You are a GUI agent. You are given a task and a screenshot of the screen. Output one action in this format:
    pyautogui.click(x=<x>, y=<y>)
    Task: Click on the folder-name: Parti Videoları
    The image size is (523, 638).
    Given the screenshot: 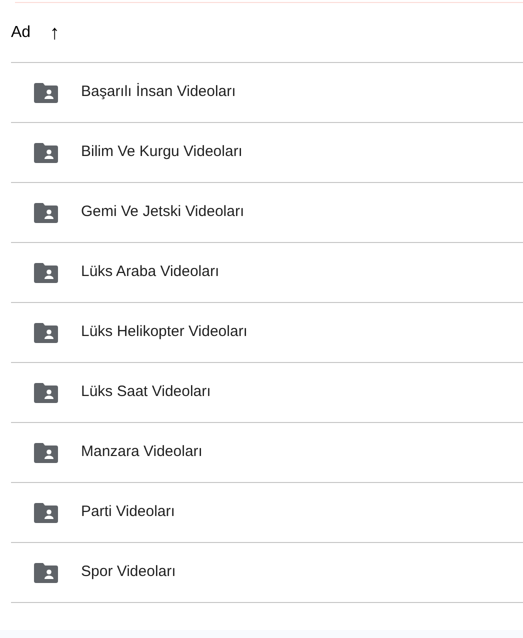 What is the action you would take?
    pyautogui.click(x=128, y=512)
    